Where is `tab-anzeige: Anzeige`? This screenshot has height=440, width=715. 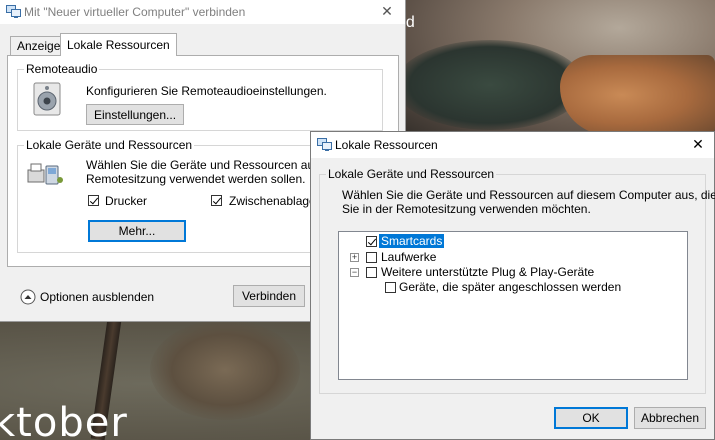
tab-anzeige: Anzeige is located at coordinates (39, 46).